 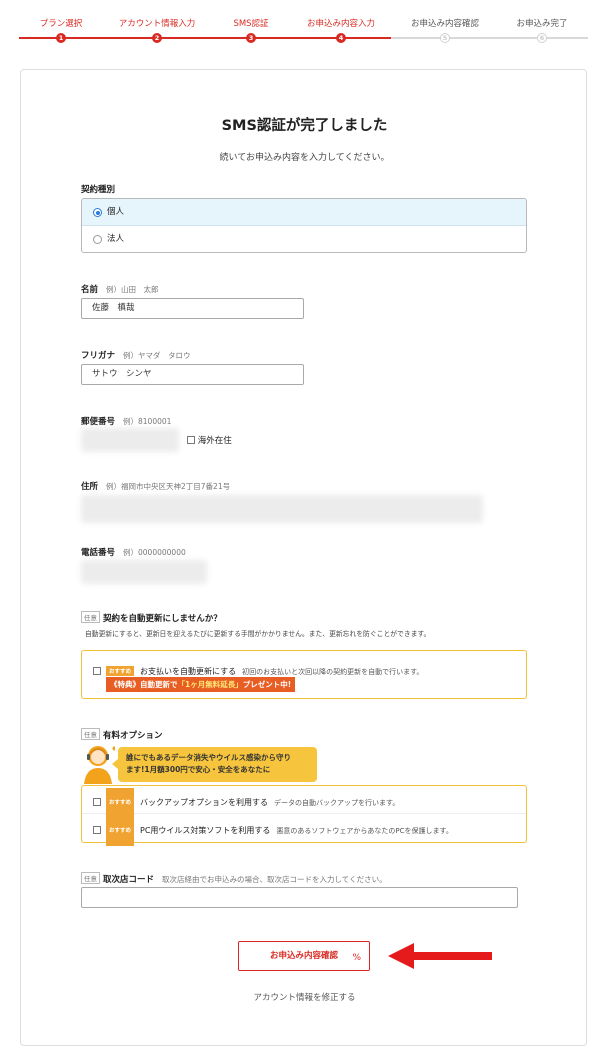 I want to click on phone-label-text: 電話番号, so click(x=98, y=553).